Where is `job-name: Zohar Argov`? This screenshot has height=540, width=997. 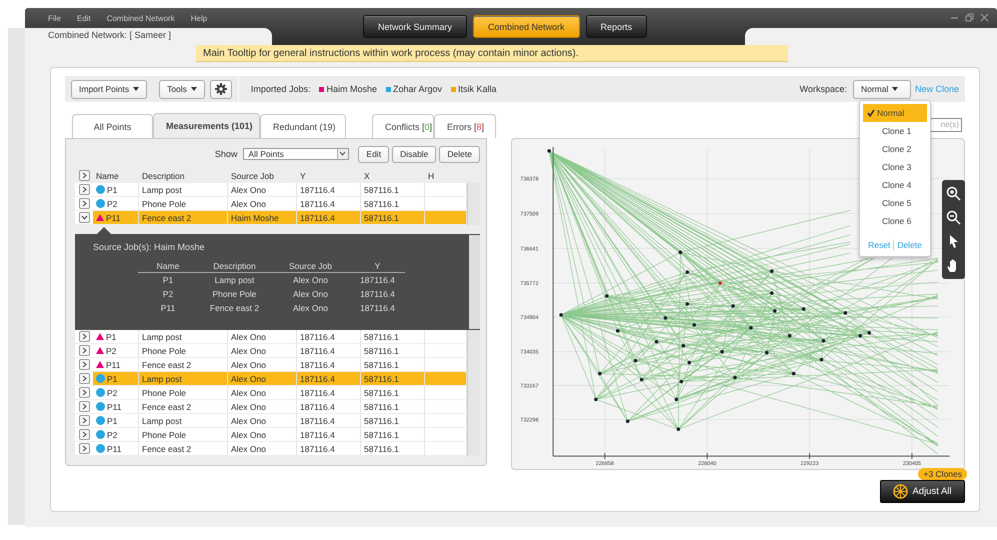
job-name: Zohar Argov is located at coordinates (417, 89).